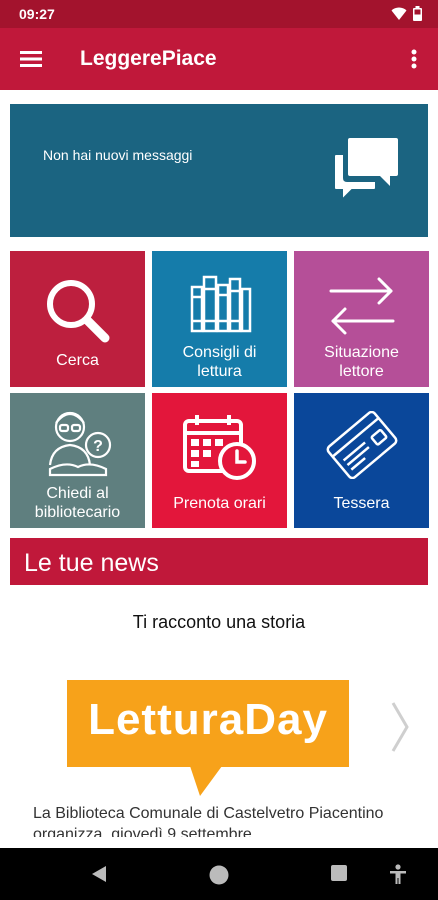  I want to click on tile-prenota-orari: Prenota orari, so click(219, 460).